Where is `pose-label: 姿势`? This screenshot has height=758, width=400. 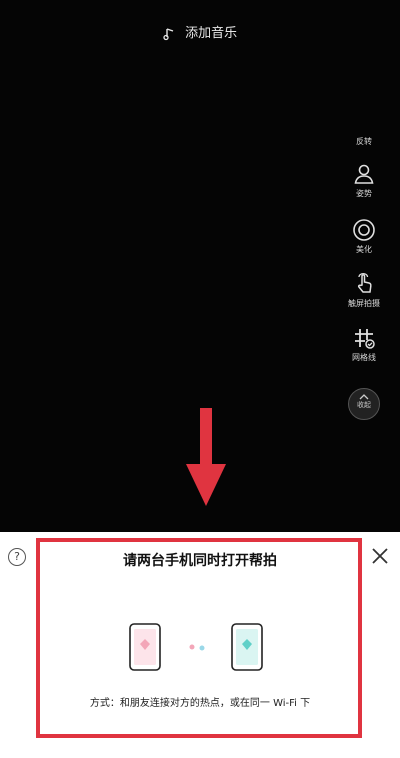 pose-label: 姿势 is located at coordinates (364, 193).